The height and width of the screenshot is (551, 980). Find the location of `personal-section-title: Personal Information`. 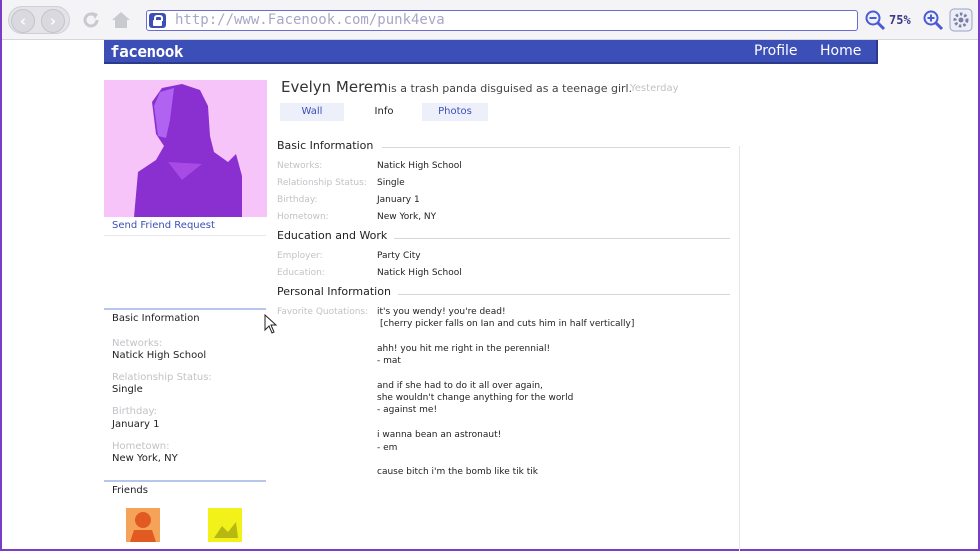

personal-section-title: Personal Information is located at coordinates (334, 291).